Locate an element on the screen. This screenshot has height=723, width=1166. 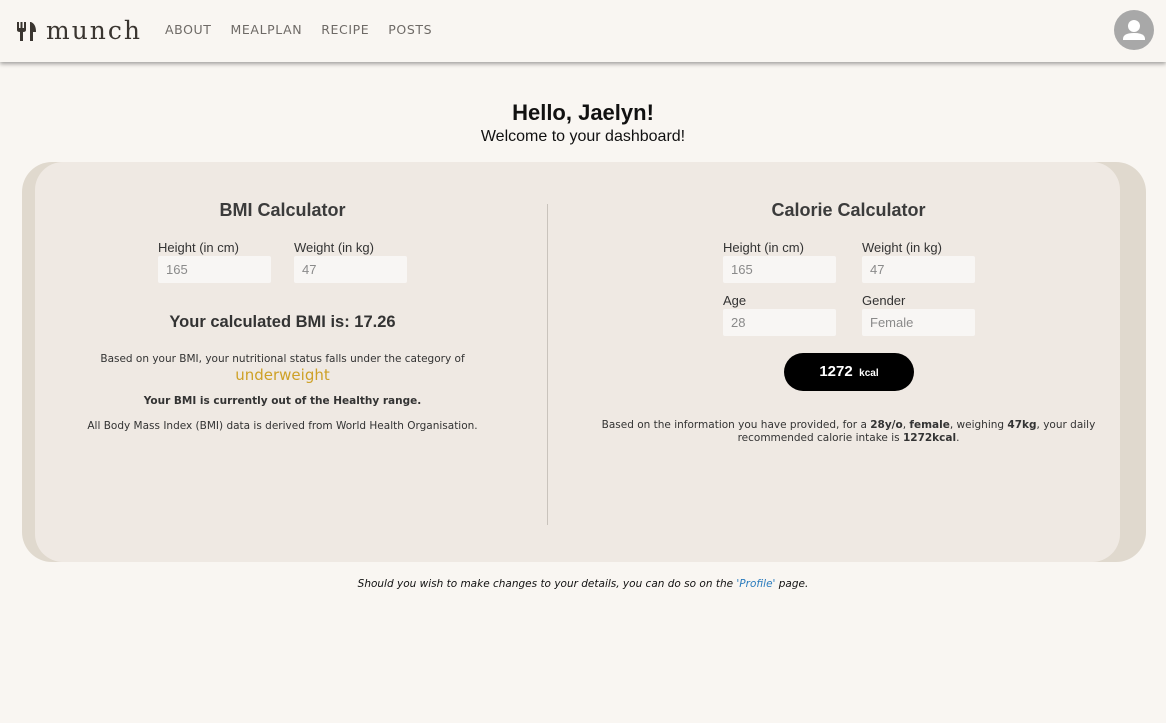
user-avatar-icon is located at coordinates (1134, 30).